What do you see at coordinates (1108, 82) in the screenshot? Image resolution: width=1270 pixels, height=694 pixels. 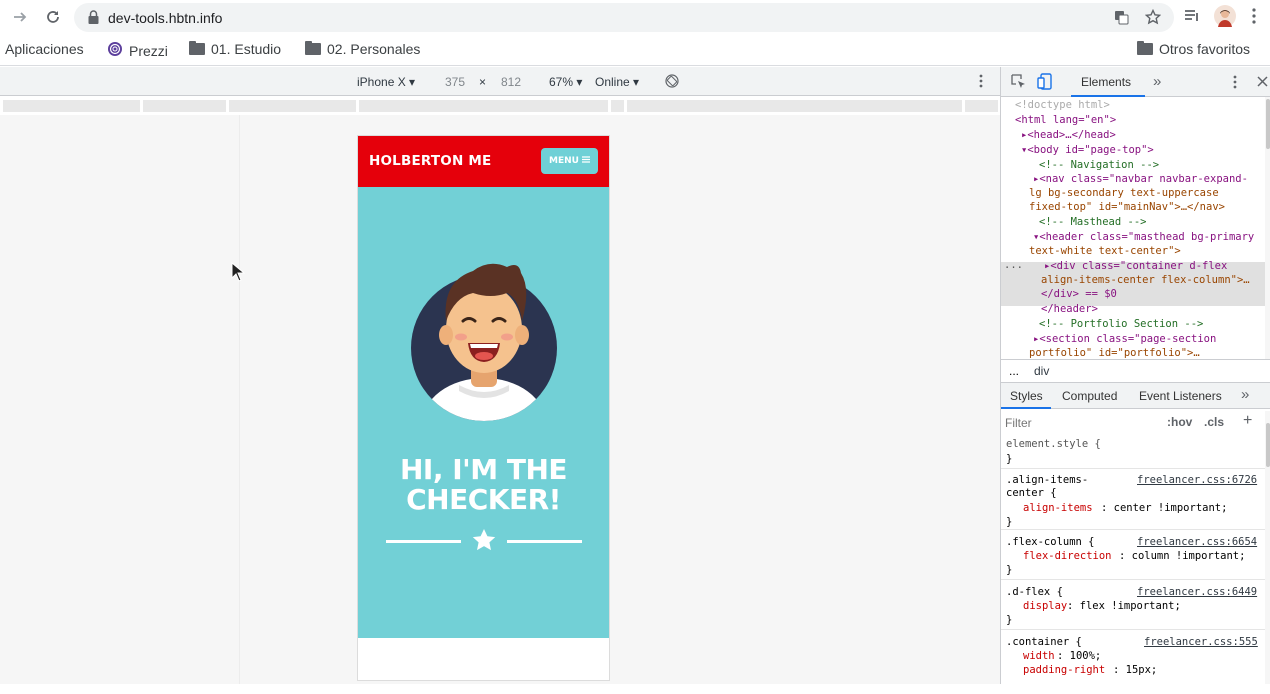 I see `tab-elements: Elements` at bounding box center [1108, 82].